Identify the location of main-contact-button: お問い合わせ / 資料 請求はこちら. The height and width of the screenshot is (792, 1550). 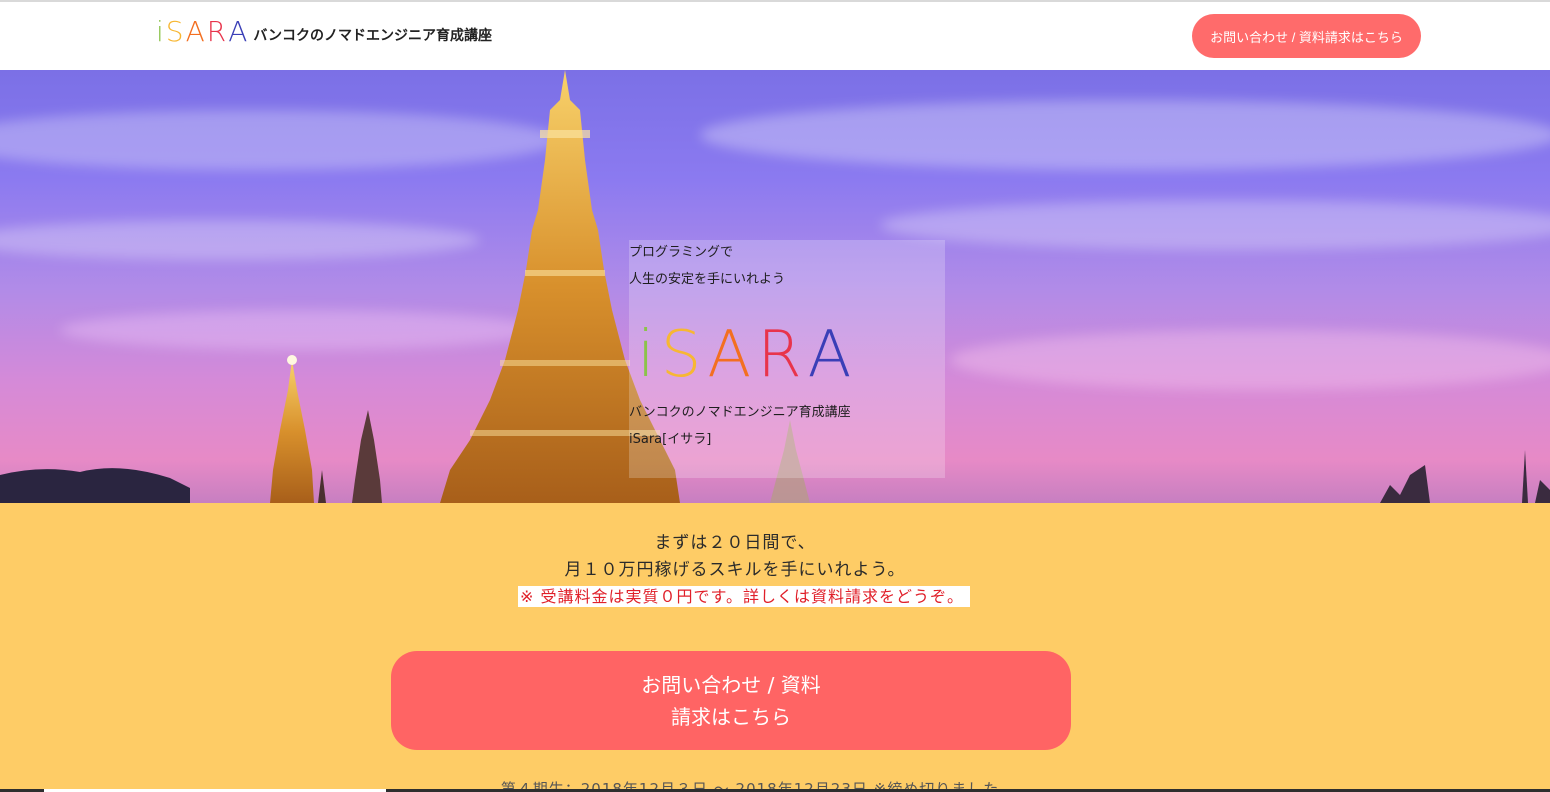
(731, 700).